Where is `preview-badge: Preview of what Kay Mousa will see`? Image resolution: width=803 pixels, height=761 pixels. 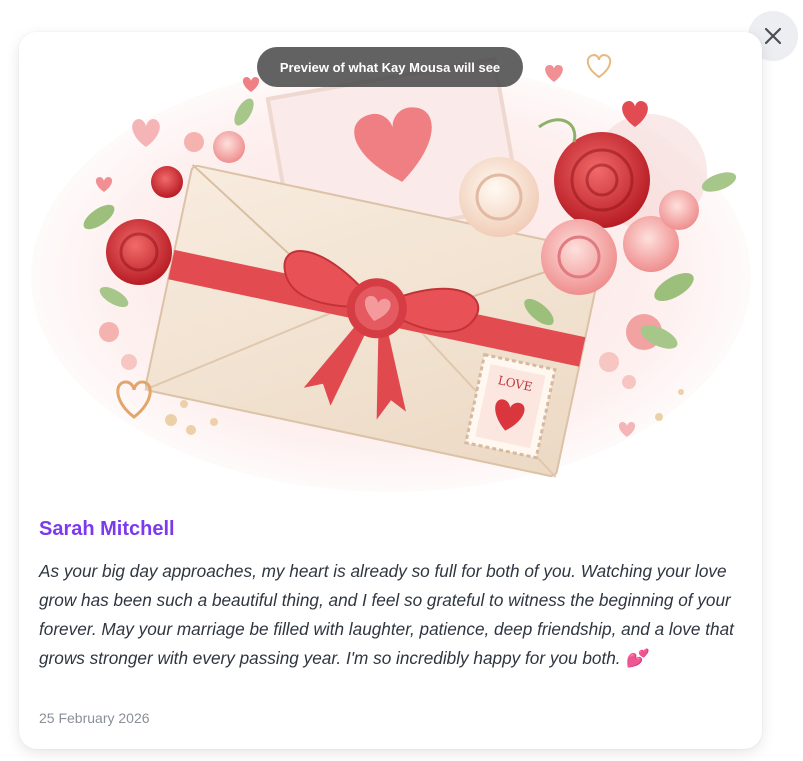 preview-badge: Preview of what Kay Mousa will see is located at coordinates (390, 67).